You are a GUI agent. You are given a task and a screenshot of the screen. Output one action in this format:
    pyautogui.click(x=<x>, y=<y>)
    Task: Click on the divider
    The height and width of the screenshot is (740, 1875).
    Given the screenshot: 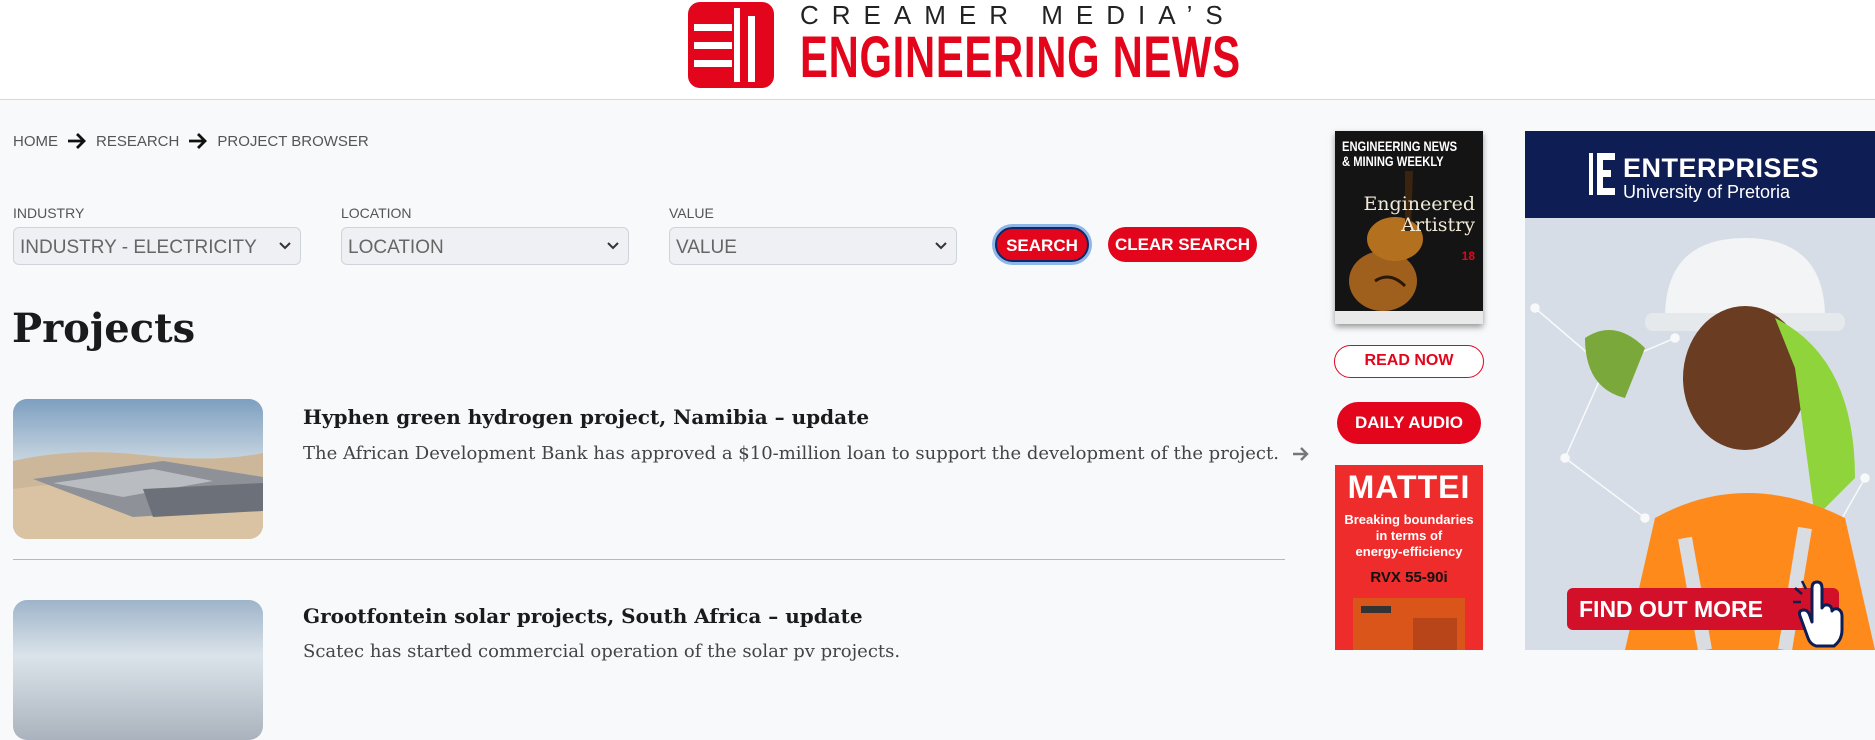 What is the action you would take?
    pyautogui.click(x=649, y=559)
    